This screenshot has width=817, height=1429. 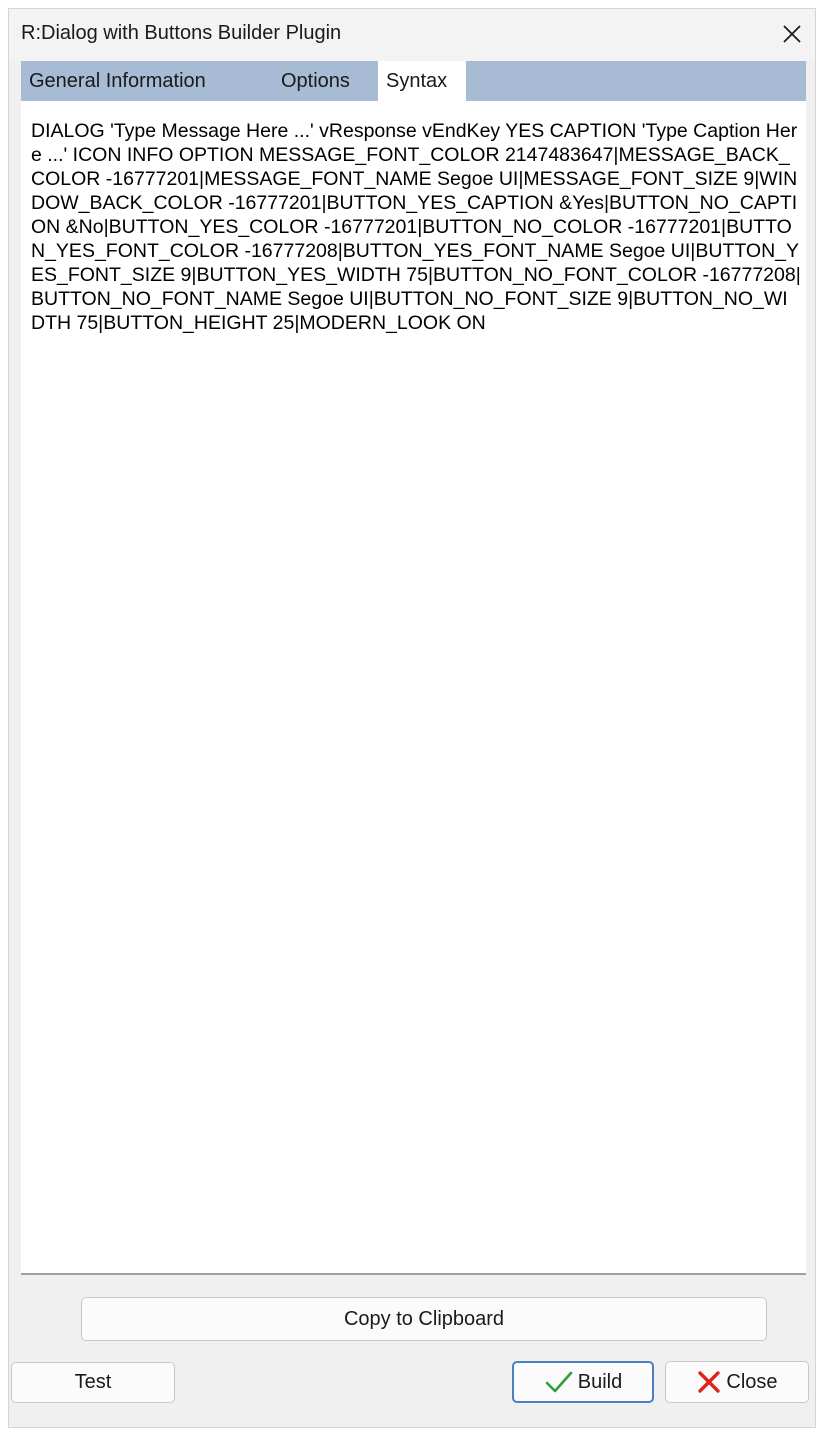 I want to click on close-label: Close, so click(x=752, y=1381).